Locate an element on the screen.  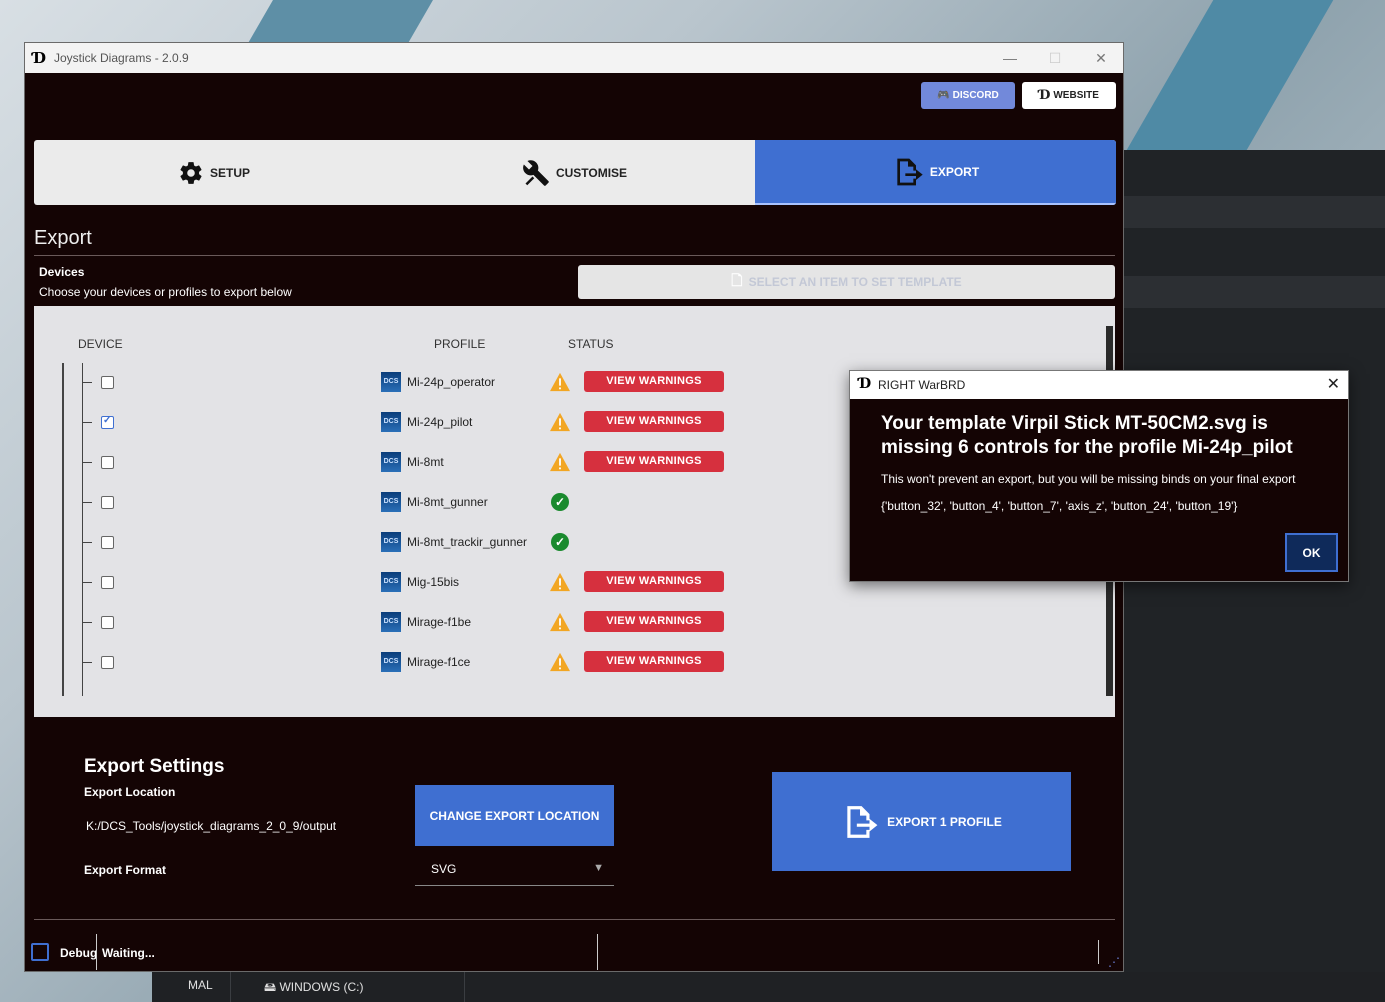
chevron-down-icon: ▼ is located at coordinates (598, 868).